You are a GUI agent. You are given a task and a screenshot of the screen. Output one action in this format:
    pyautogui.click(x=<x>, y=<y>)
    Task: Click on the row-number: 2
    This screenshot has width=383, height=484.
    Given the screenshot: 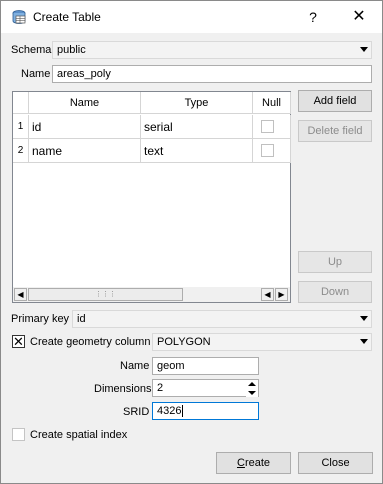 What is the action you would take?
    pyautogui.click(x=21, y=151)
    